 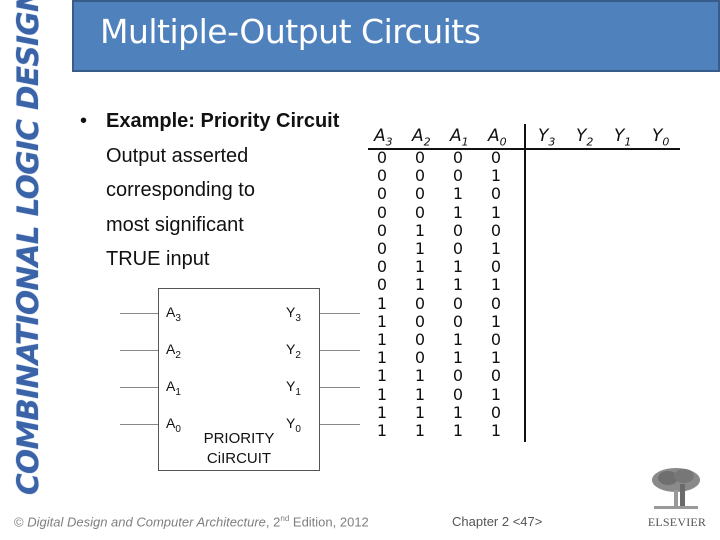 I want to click on book-title: Digital Design and Computer Architecture, so click(x=146, y=522).